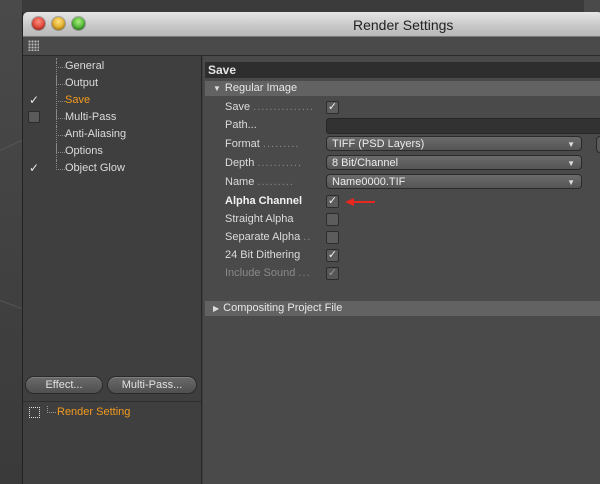 The image size is (600, 484). I want to click on tree-item-object-glow: ✓ Object Glow, so click(112, 168).